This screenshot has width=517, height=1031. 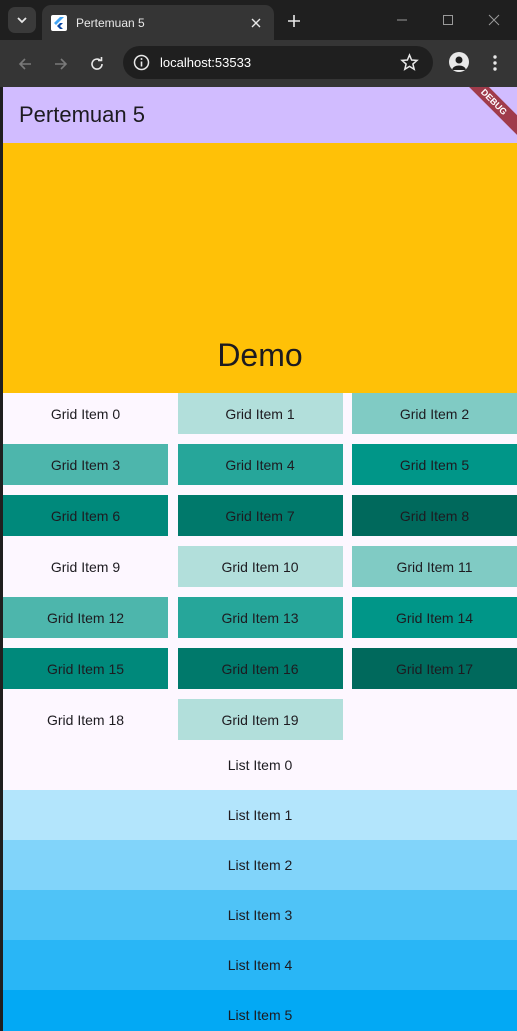 I want to click on minimize-icon, so click(x=402, y=20).